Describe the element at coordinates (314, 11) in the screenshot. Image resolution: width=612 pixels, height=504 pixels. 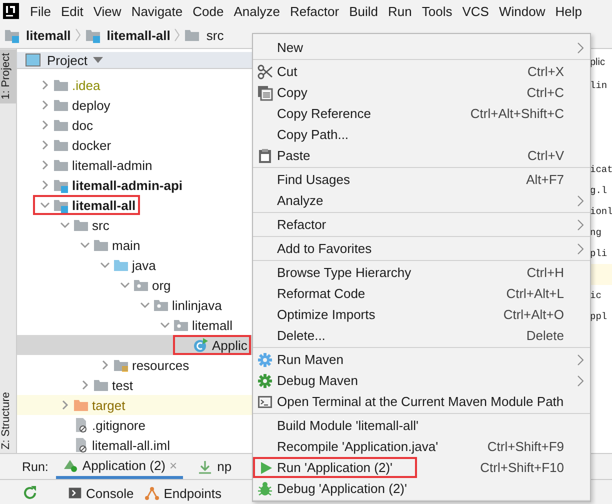
I see `menu-bar-item: Refactor` at that location.